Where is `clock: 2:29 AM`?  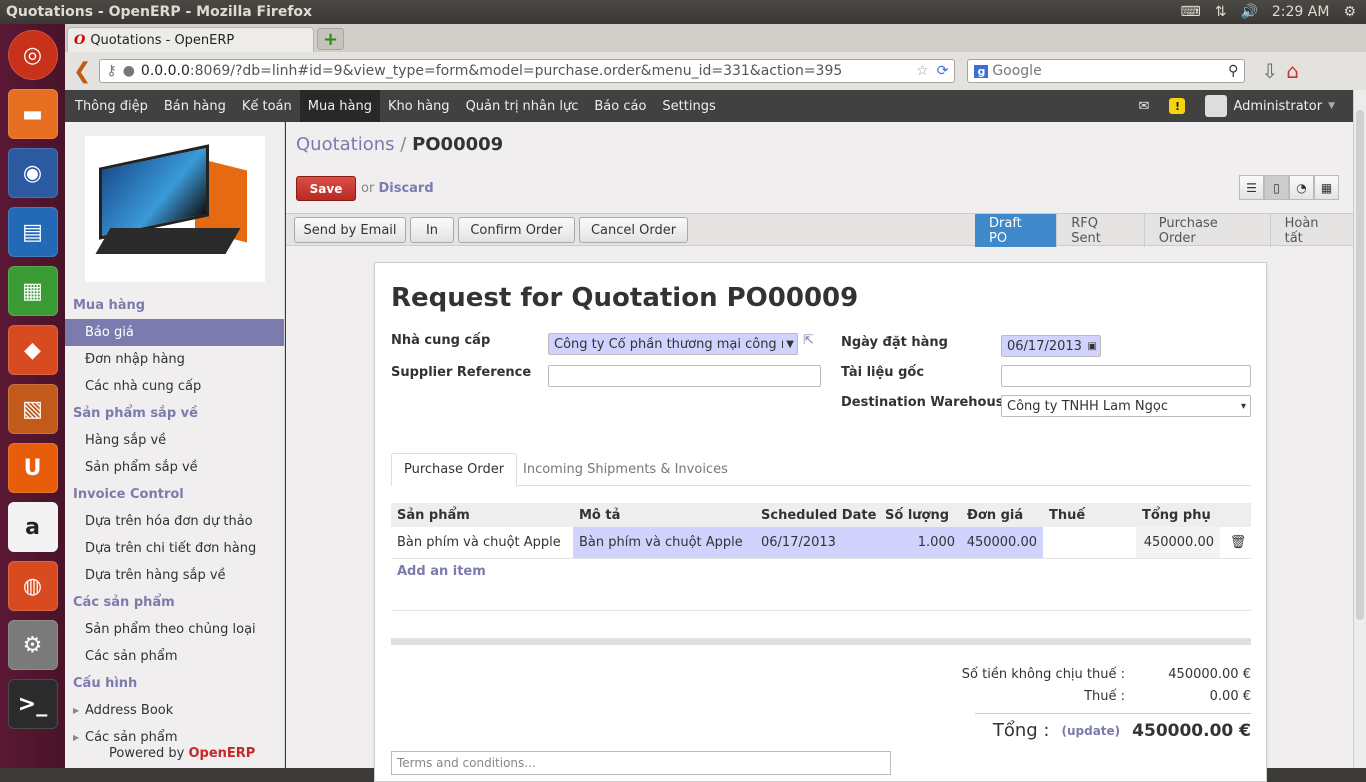 clock: 2:29 AM is located at coordinates (1301, 12).